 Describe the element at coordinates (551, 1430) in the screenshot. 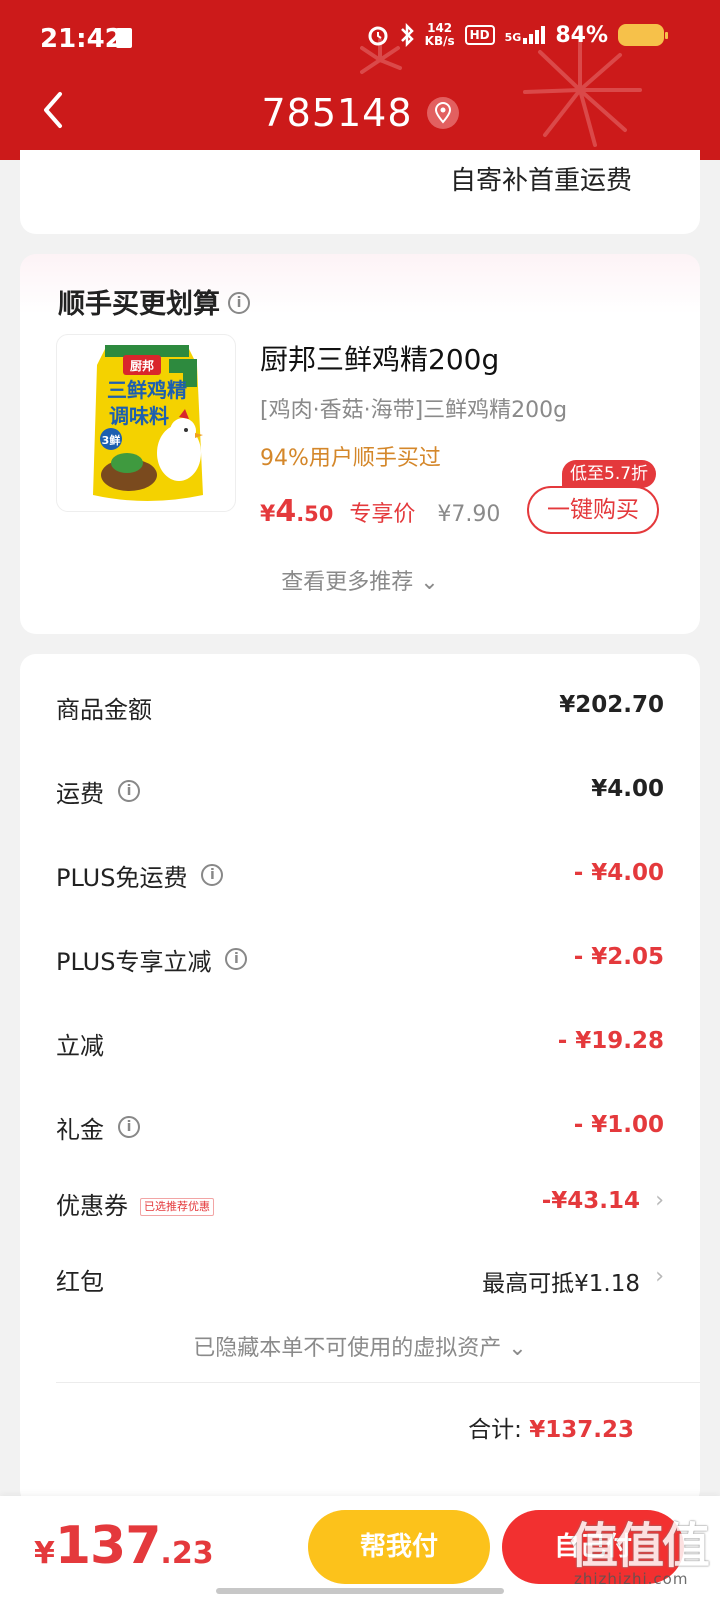

I see `summary-total: 合计: ¥137.23` at that location.